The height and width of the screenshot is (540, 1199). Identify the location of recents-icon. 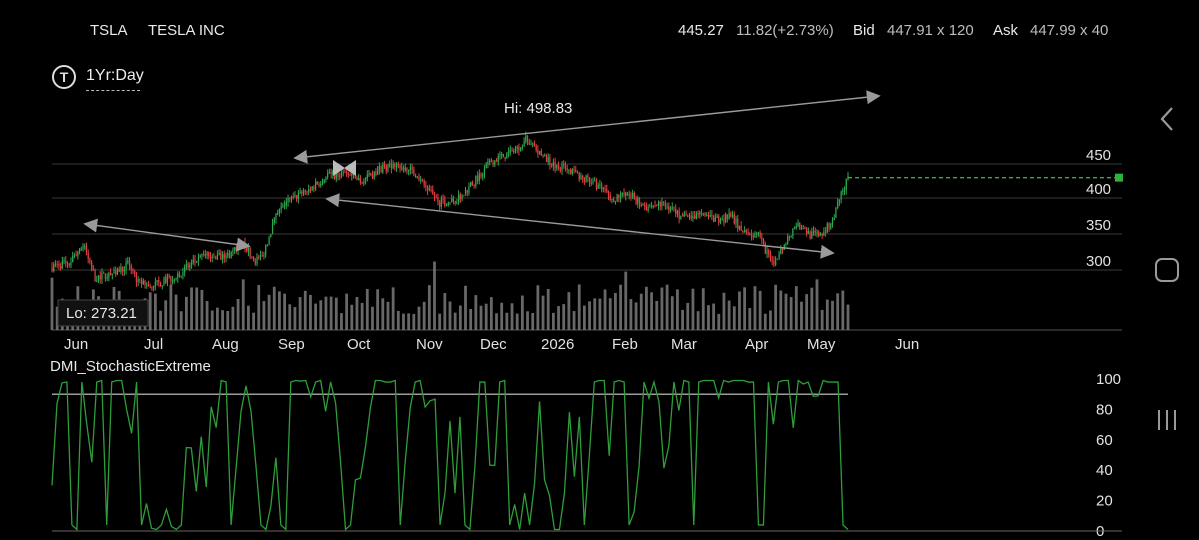
(1159, 420).